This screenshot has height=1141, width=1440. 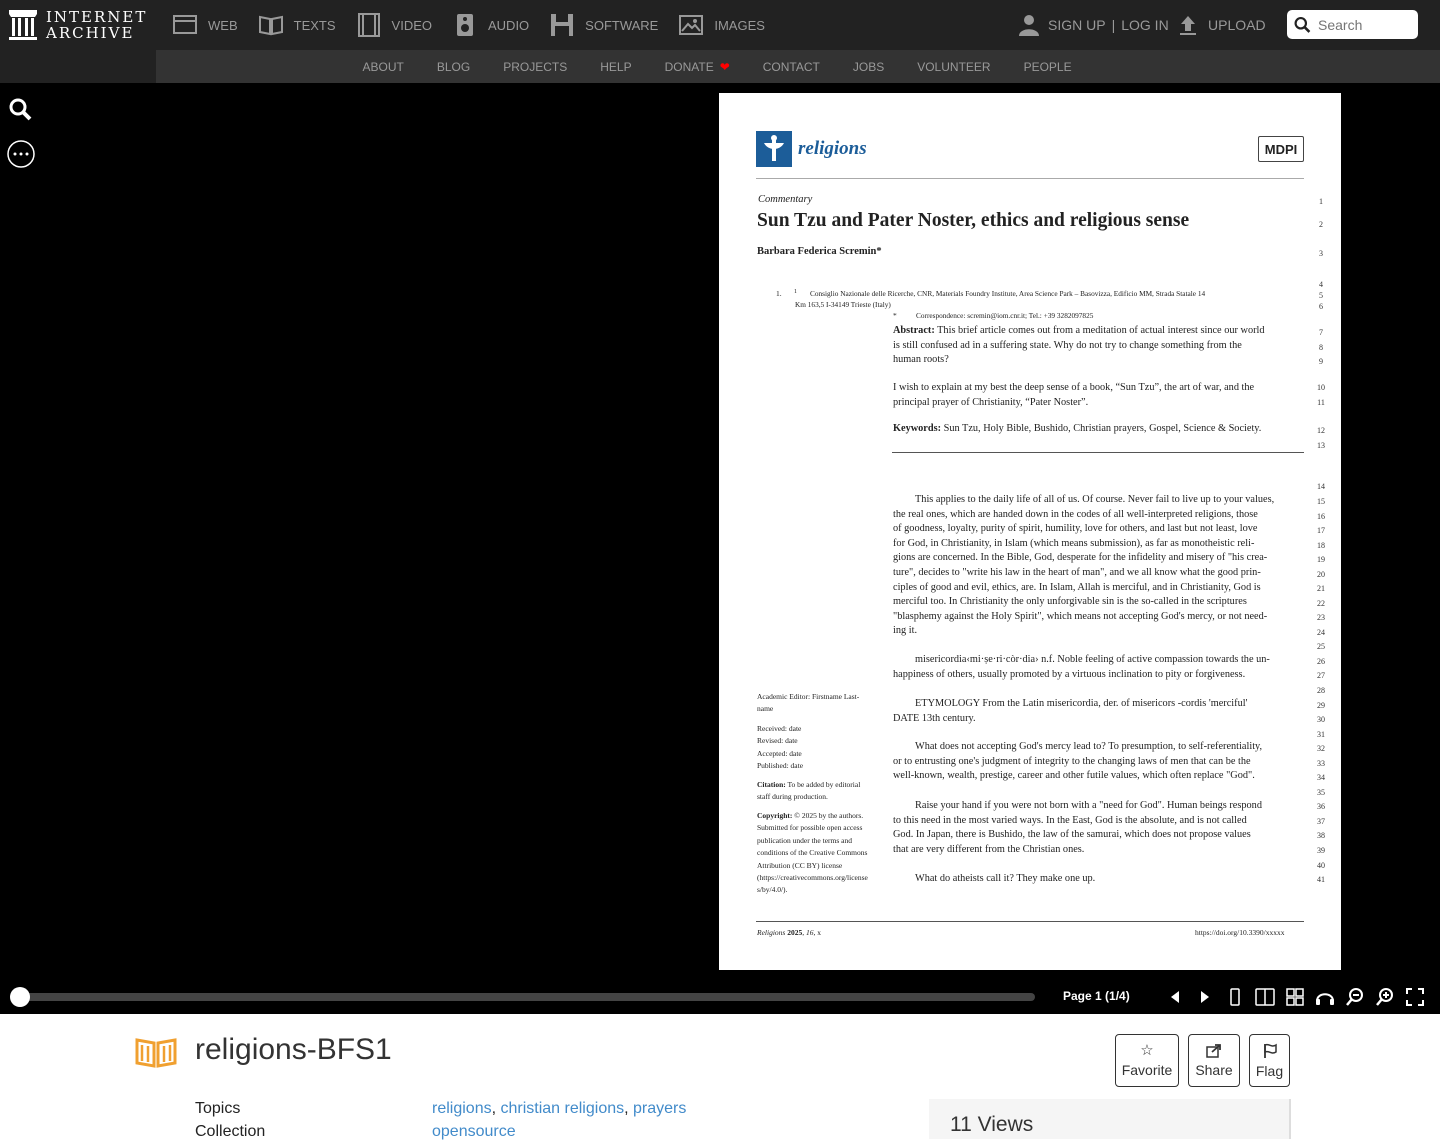 What do you see at coordinates (1269, 1070) in the screenshot?
I see `flag-label: Flag` at bounding box center [1269, 1070].